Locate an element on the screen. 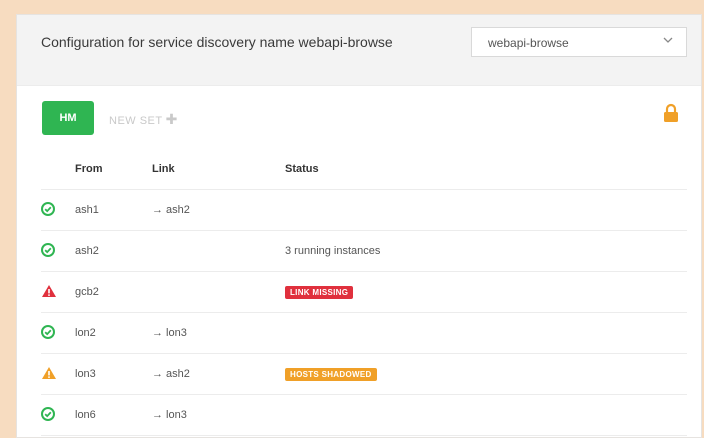 The height and width of the screenshot is (438, 704). set-button-hm: HM is located at coordinates (68, 118).